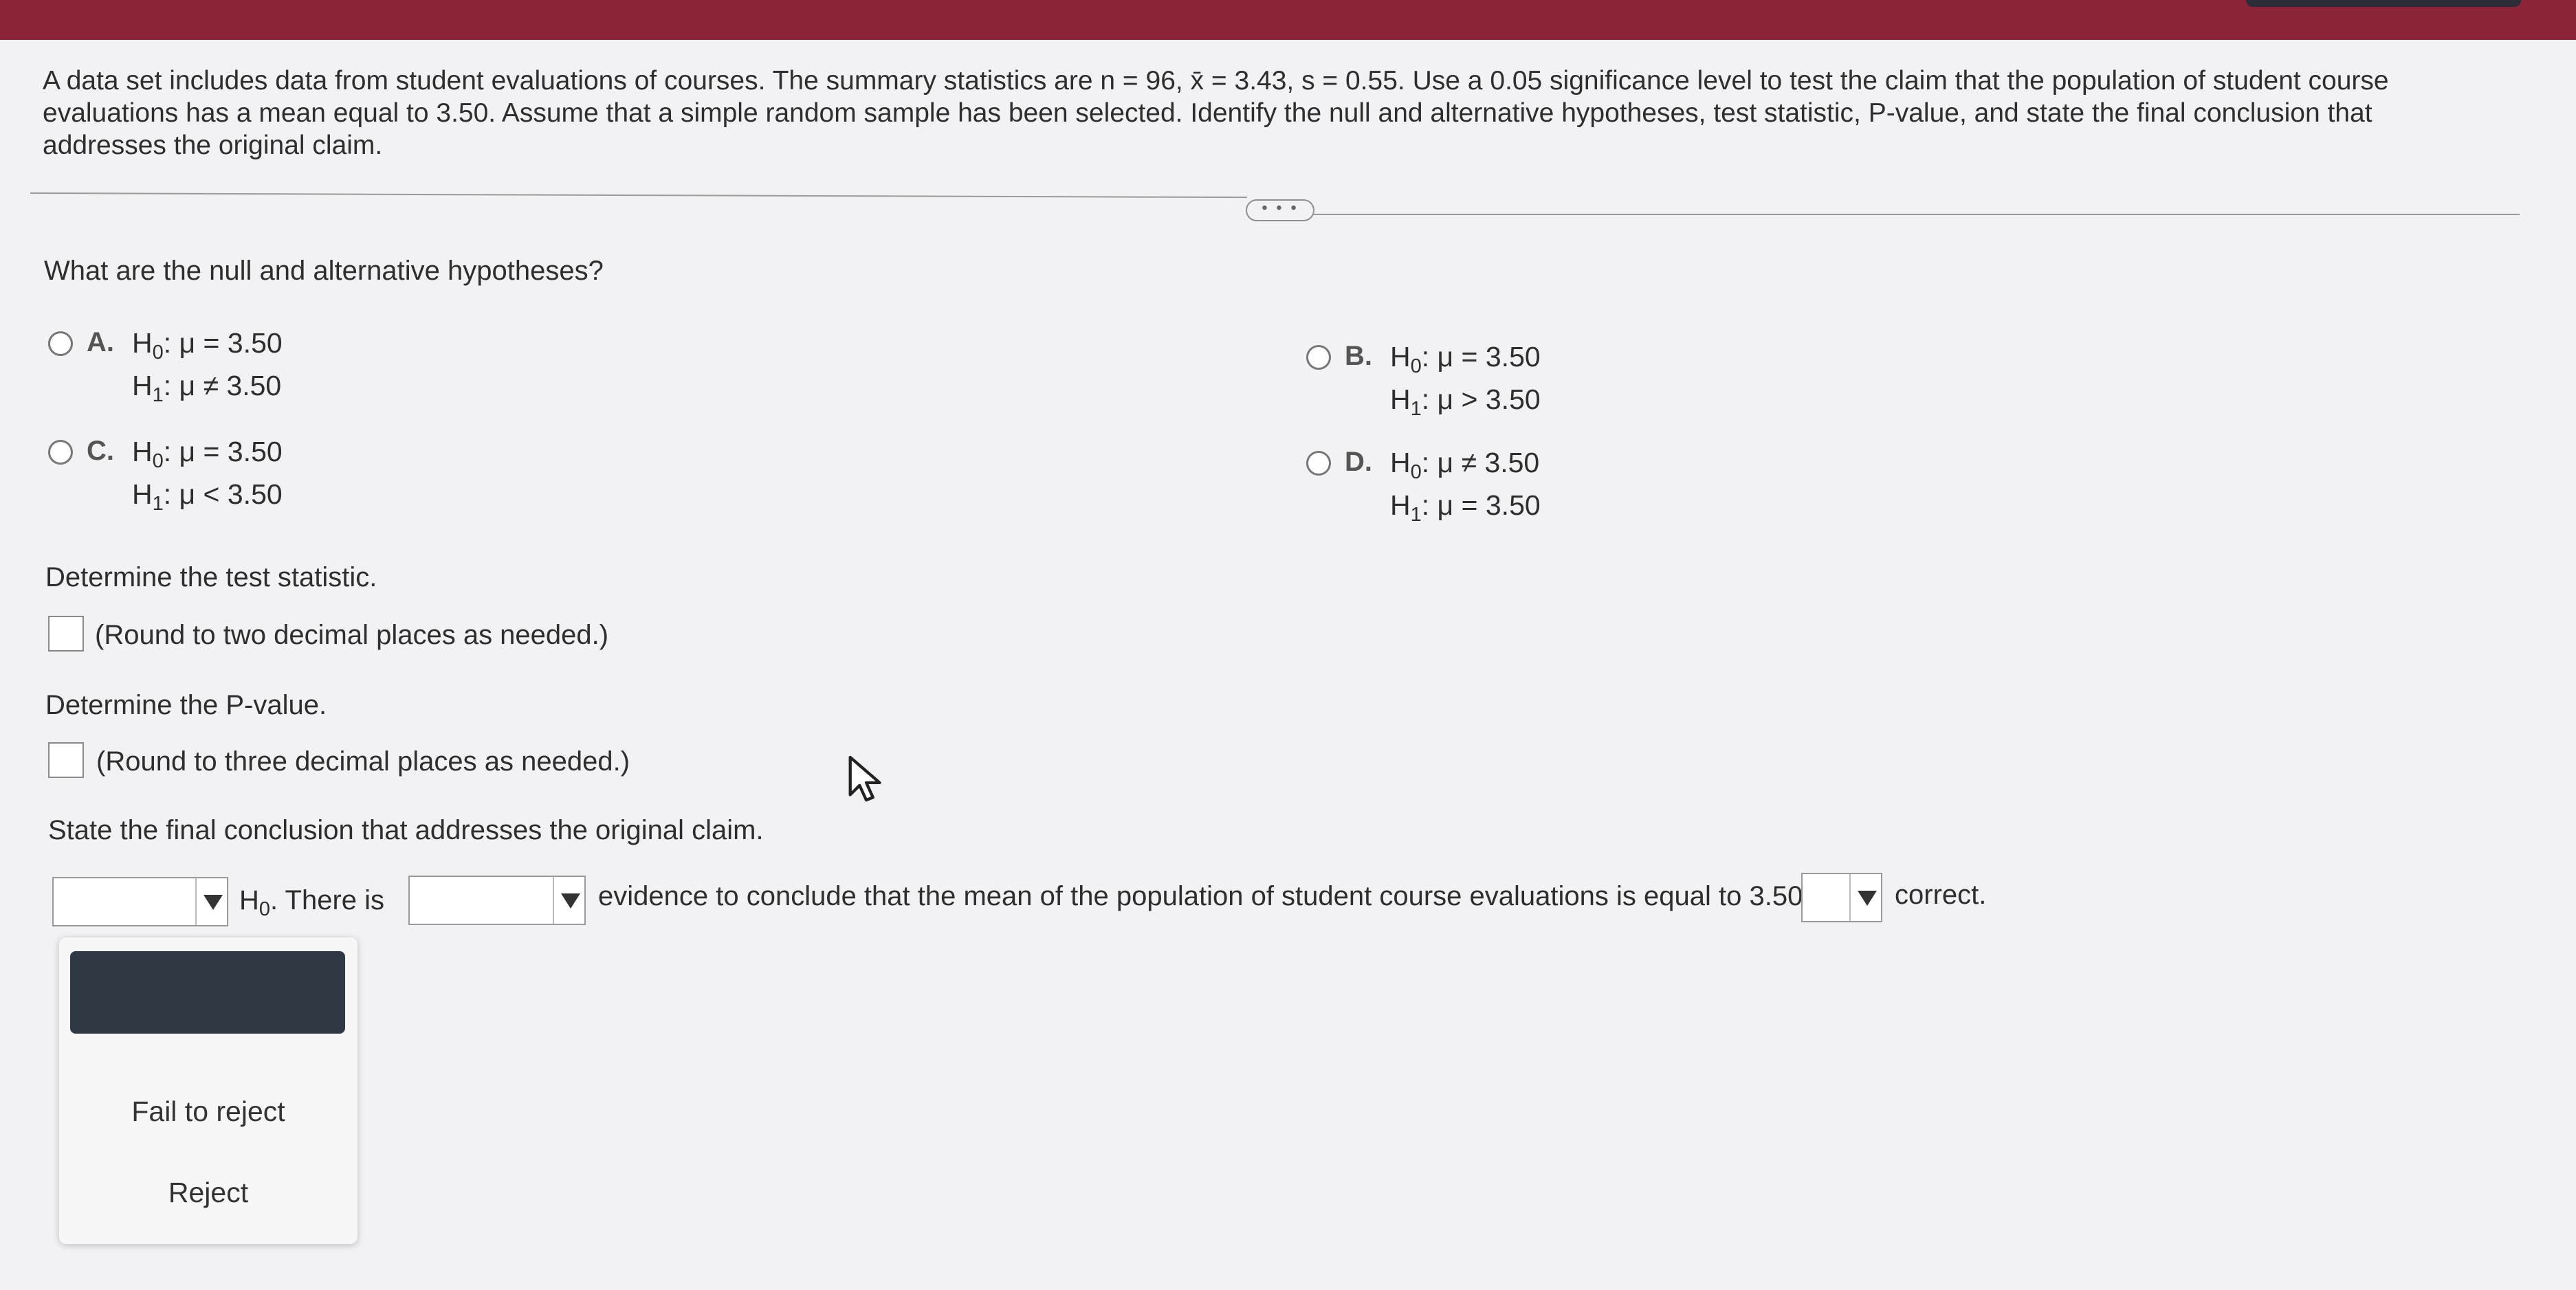 The width and height of the screenshot is (2576, 1290). What do you see at coordinates (100, 342) in the screenshot?
I see `option-letter: A.` at bounding box center [100, 342].